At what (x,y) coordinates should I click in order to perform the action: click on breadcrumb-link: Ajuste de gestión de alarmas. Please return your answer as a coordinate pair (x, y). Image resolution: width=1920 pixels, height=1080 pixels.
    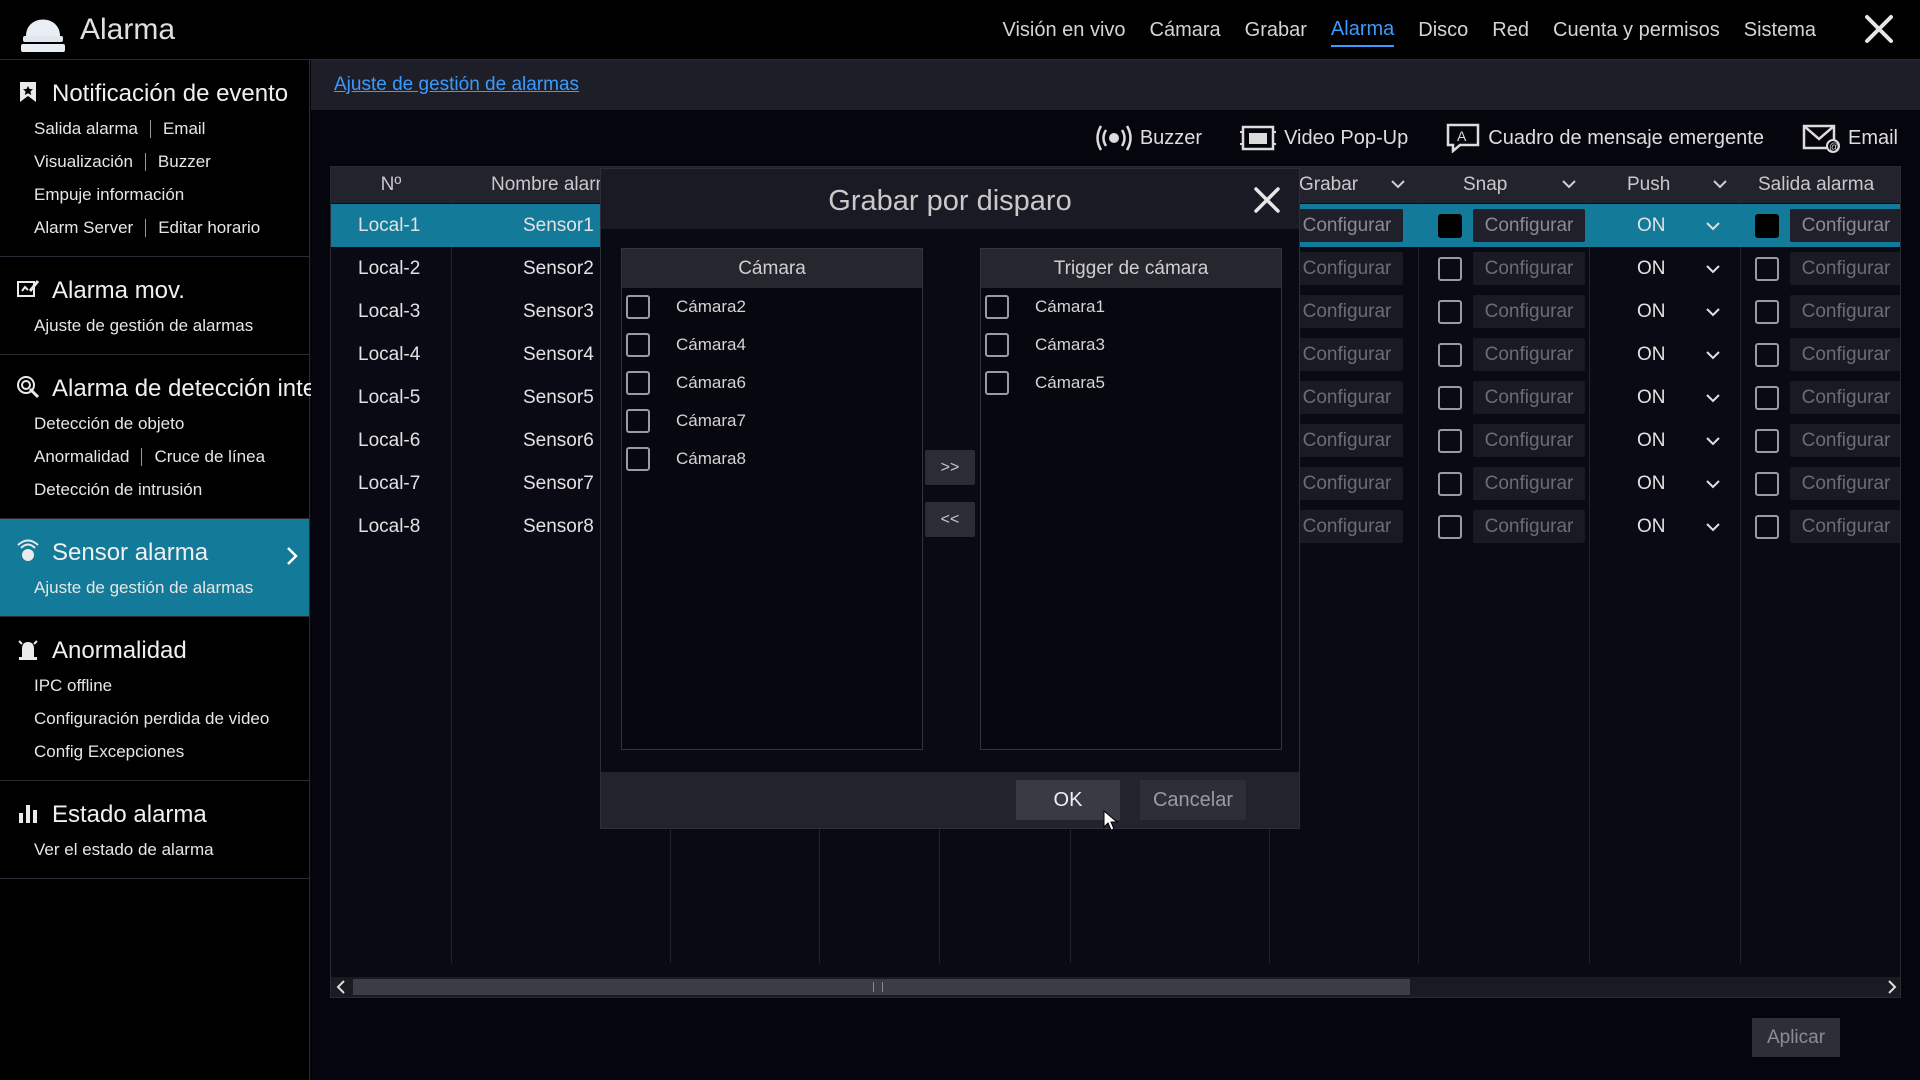
    Looking at the image, I should click on (456, 85).